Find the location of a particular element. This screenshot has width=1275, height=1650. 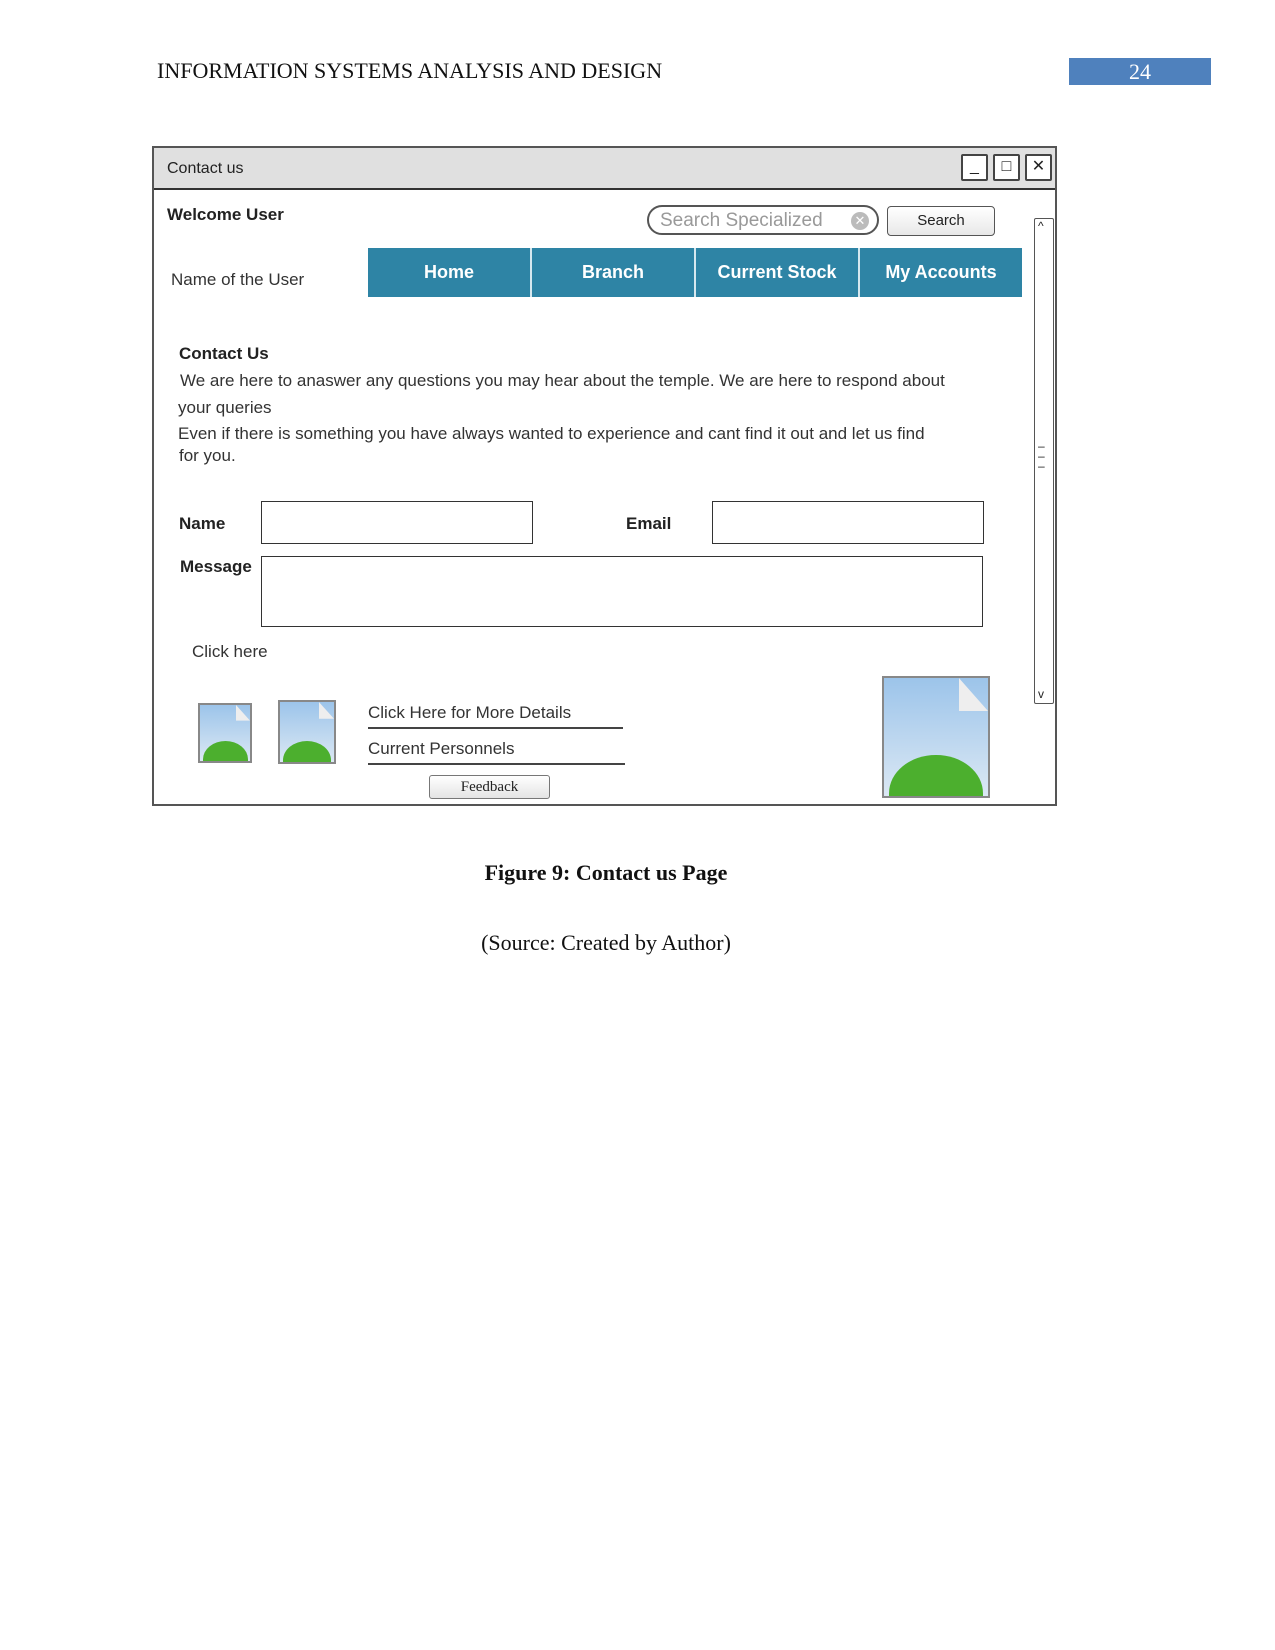

search-input: Search Specialized ✕ is located at coordinates (763, 220).